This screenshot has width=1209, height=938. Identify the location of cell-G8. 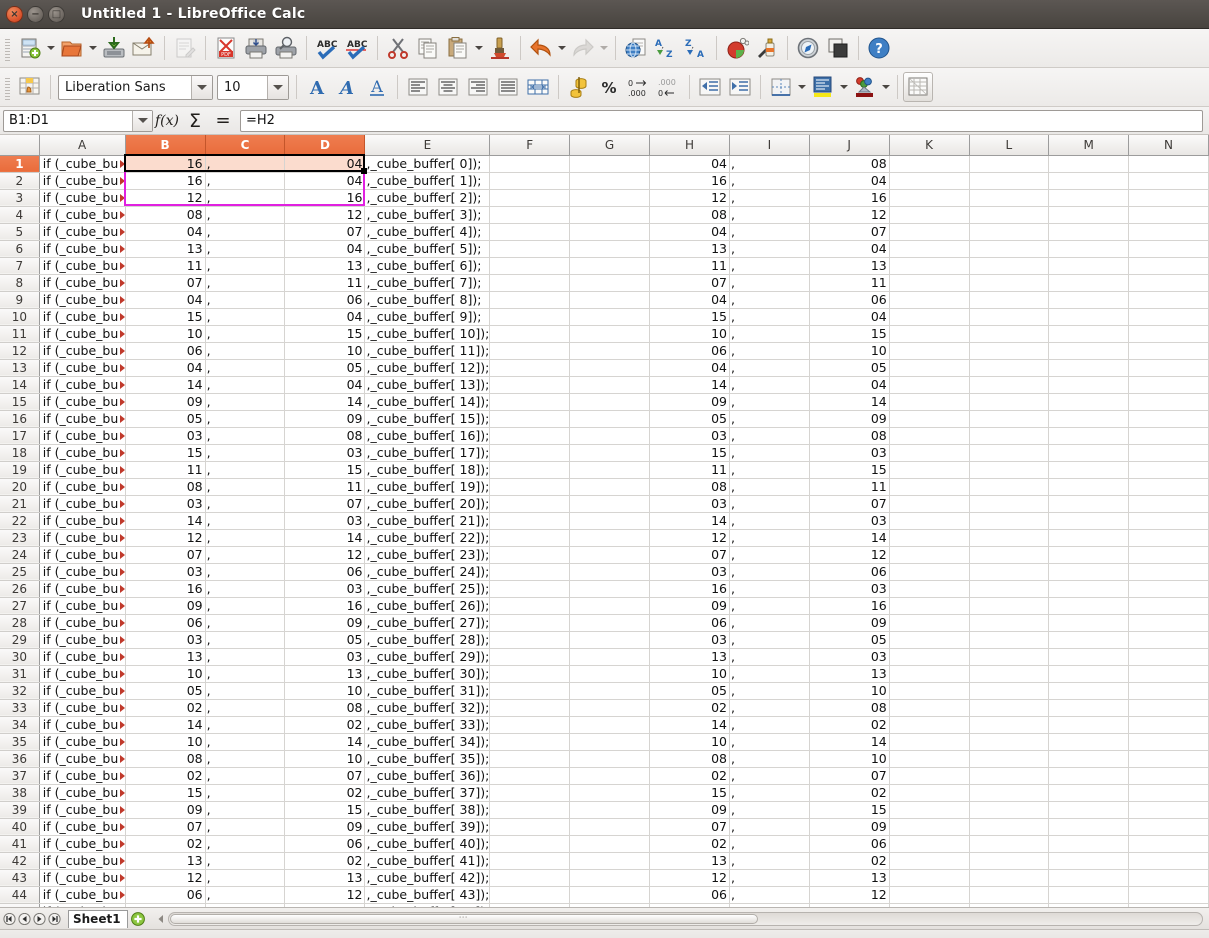
(609, 283).